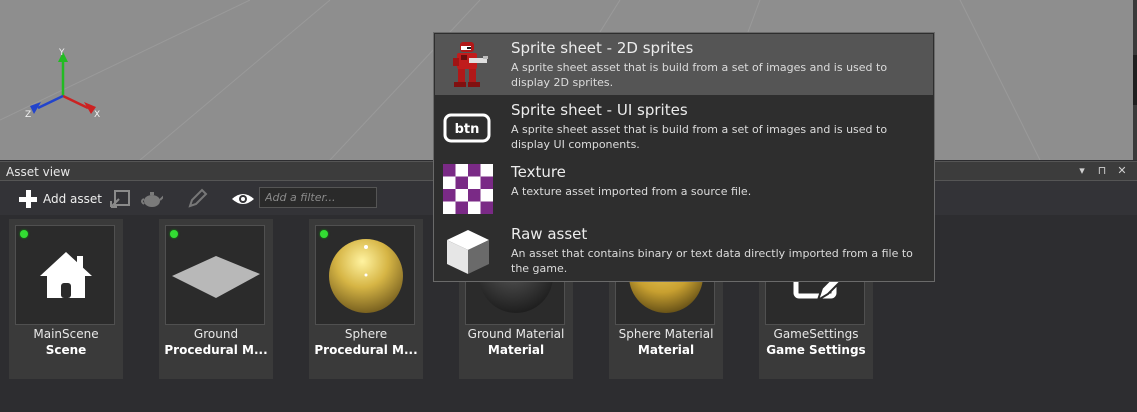 This screenshot has width=1137, height=412. I want to click on asset-name: Ground, so click(216, 334).